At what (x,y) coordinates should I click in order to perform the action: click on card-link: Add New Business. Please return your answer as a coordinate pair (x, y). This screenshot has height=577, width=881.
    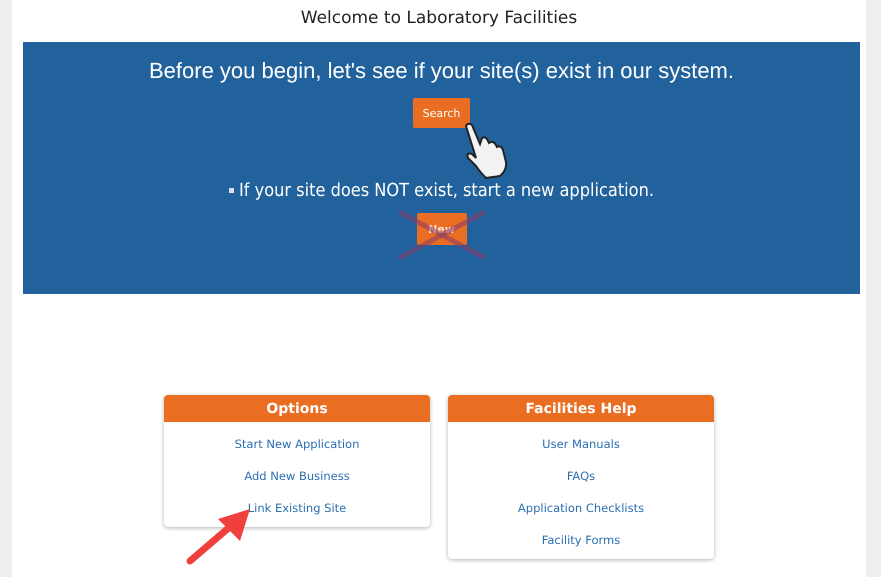
    Looking at the image, I should click on (297, 476).